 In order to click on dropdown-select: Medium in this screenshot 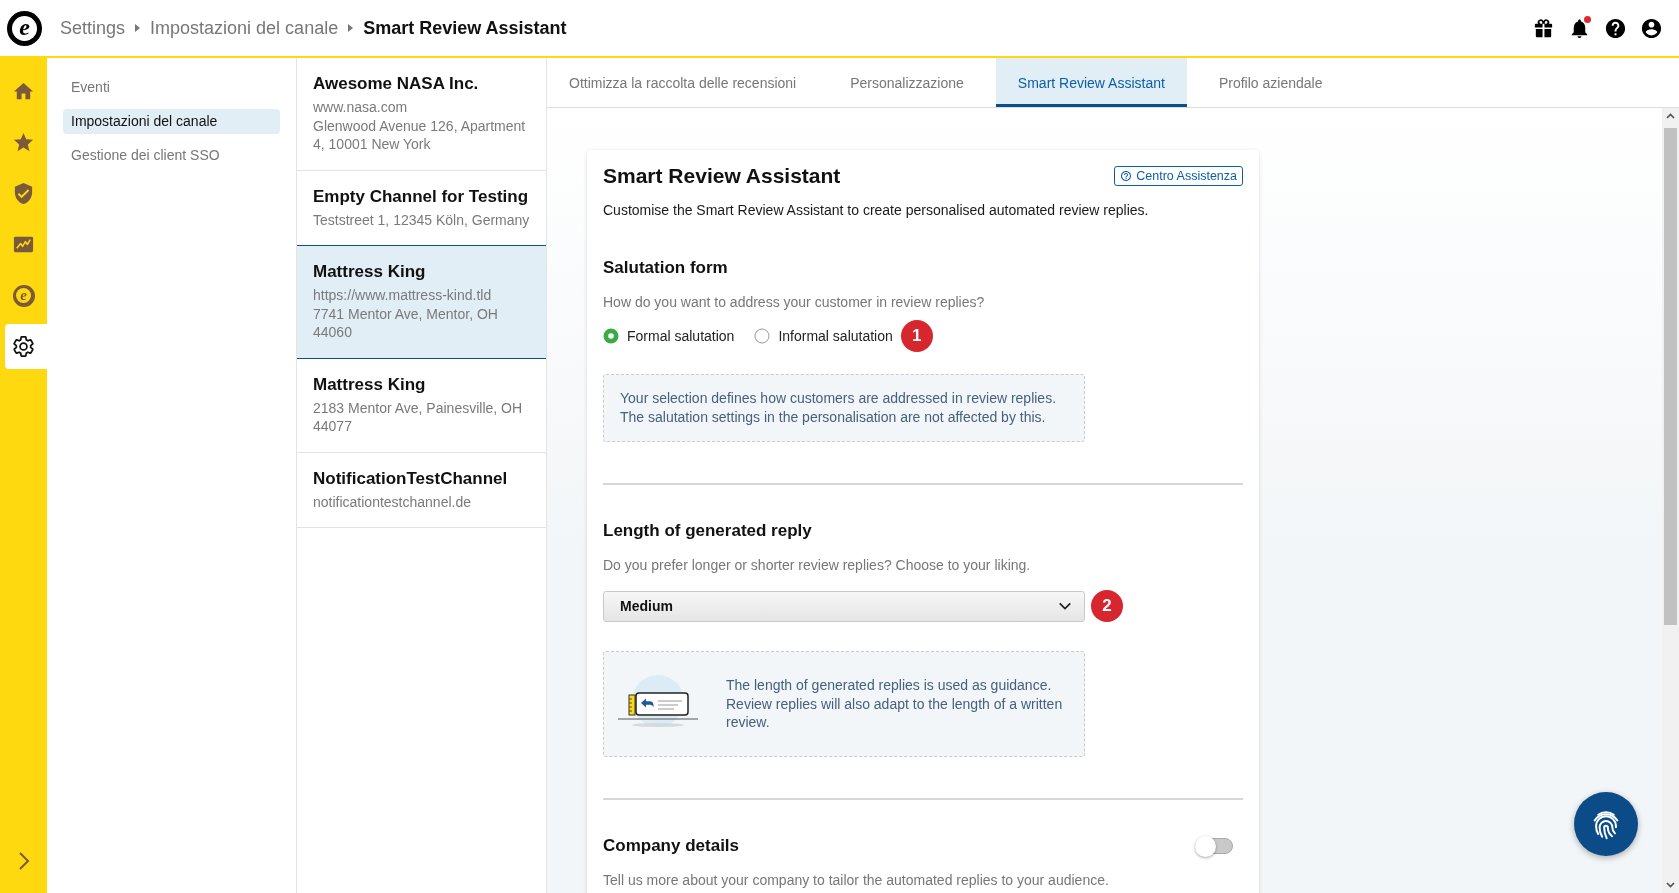, I will do `click(844, 606)`.